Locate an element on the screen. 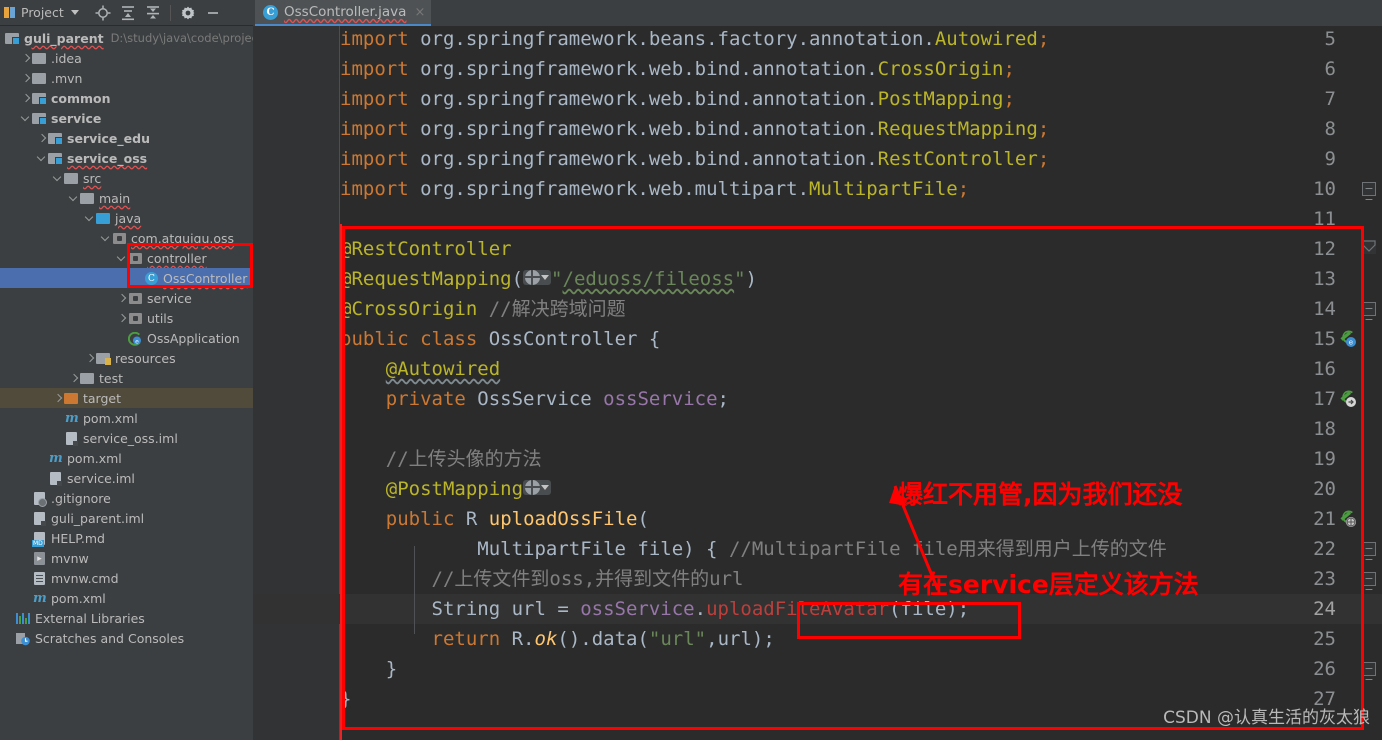 The width and height of the screenshot is (1382, 740). tree-item-guli-parent-iml: guli_parent.iml is located at coordinates (126, 518).